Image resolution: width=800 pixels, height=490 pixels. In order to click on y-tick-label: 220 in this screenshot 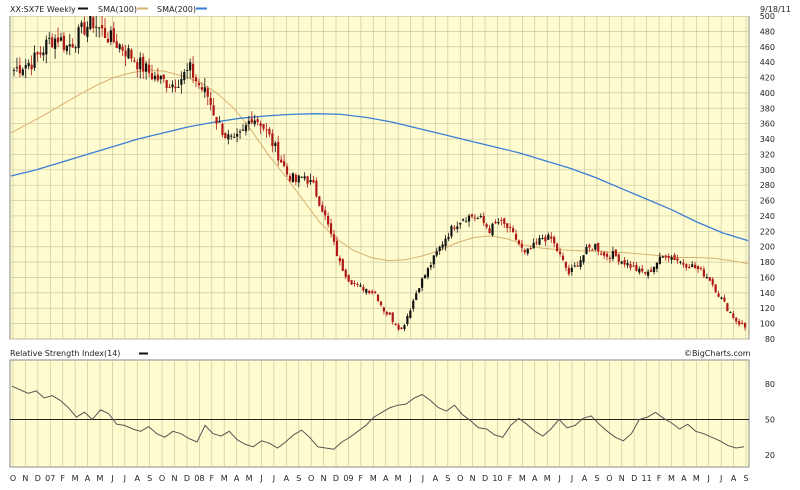, I will do `click(767, 231)`.